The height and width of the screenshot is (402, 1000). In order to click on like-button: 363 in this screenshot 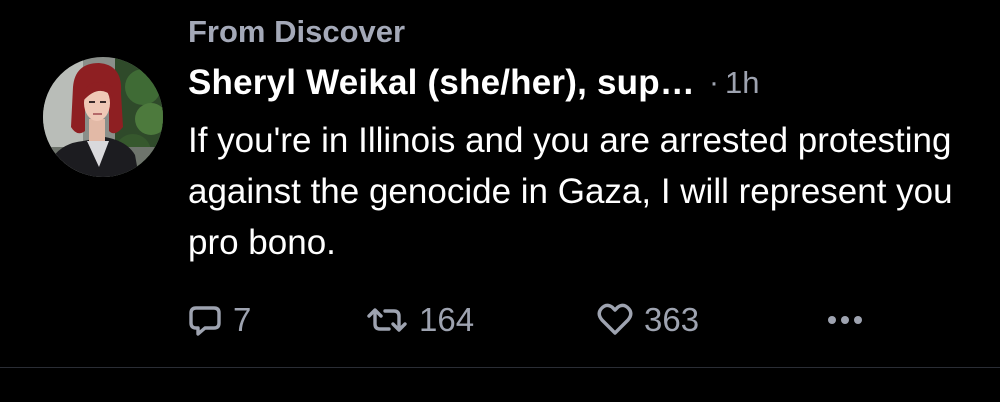, I will do `click(647, 320)`.